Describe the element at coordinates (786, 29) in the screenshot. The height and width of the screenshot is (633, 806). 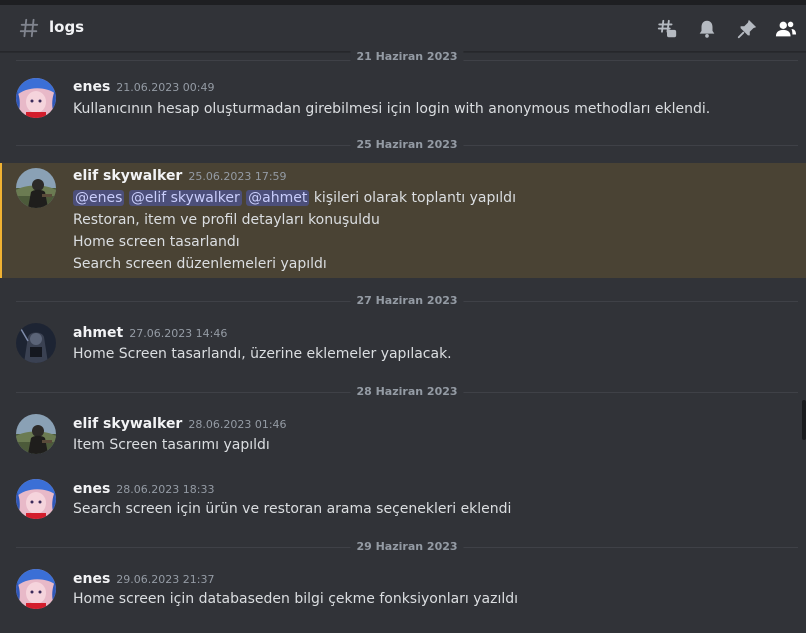
I see `members-icon` at that location.